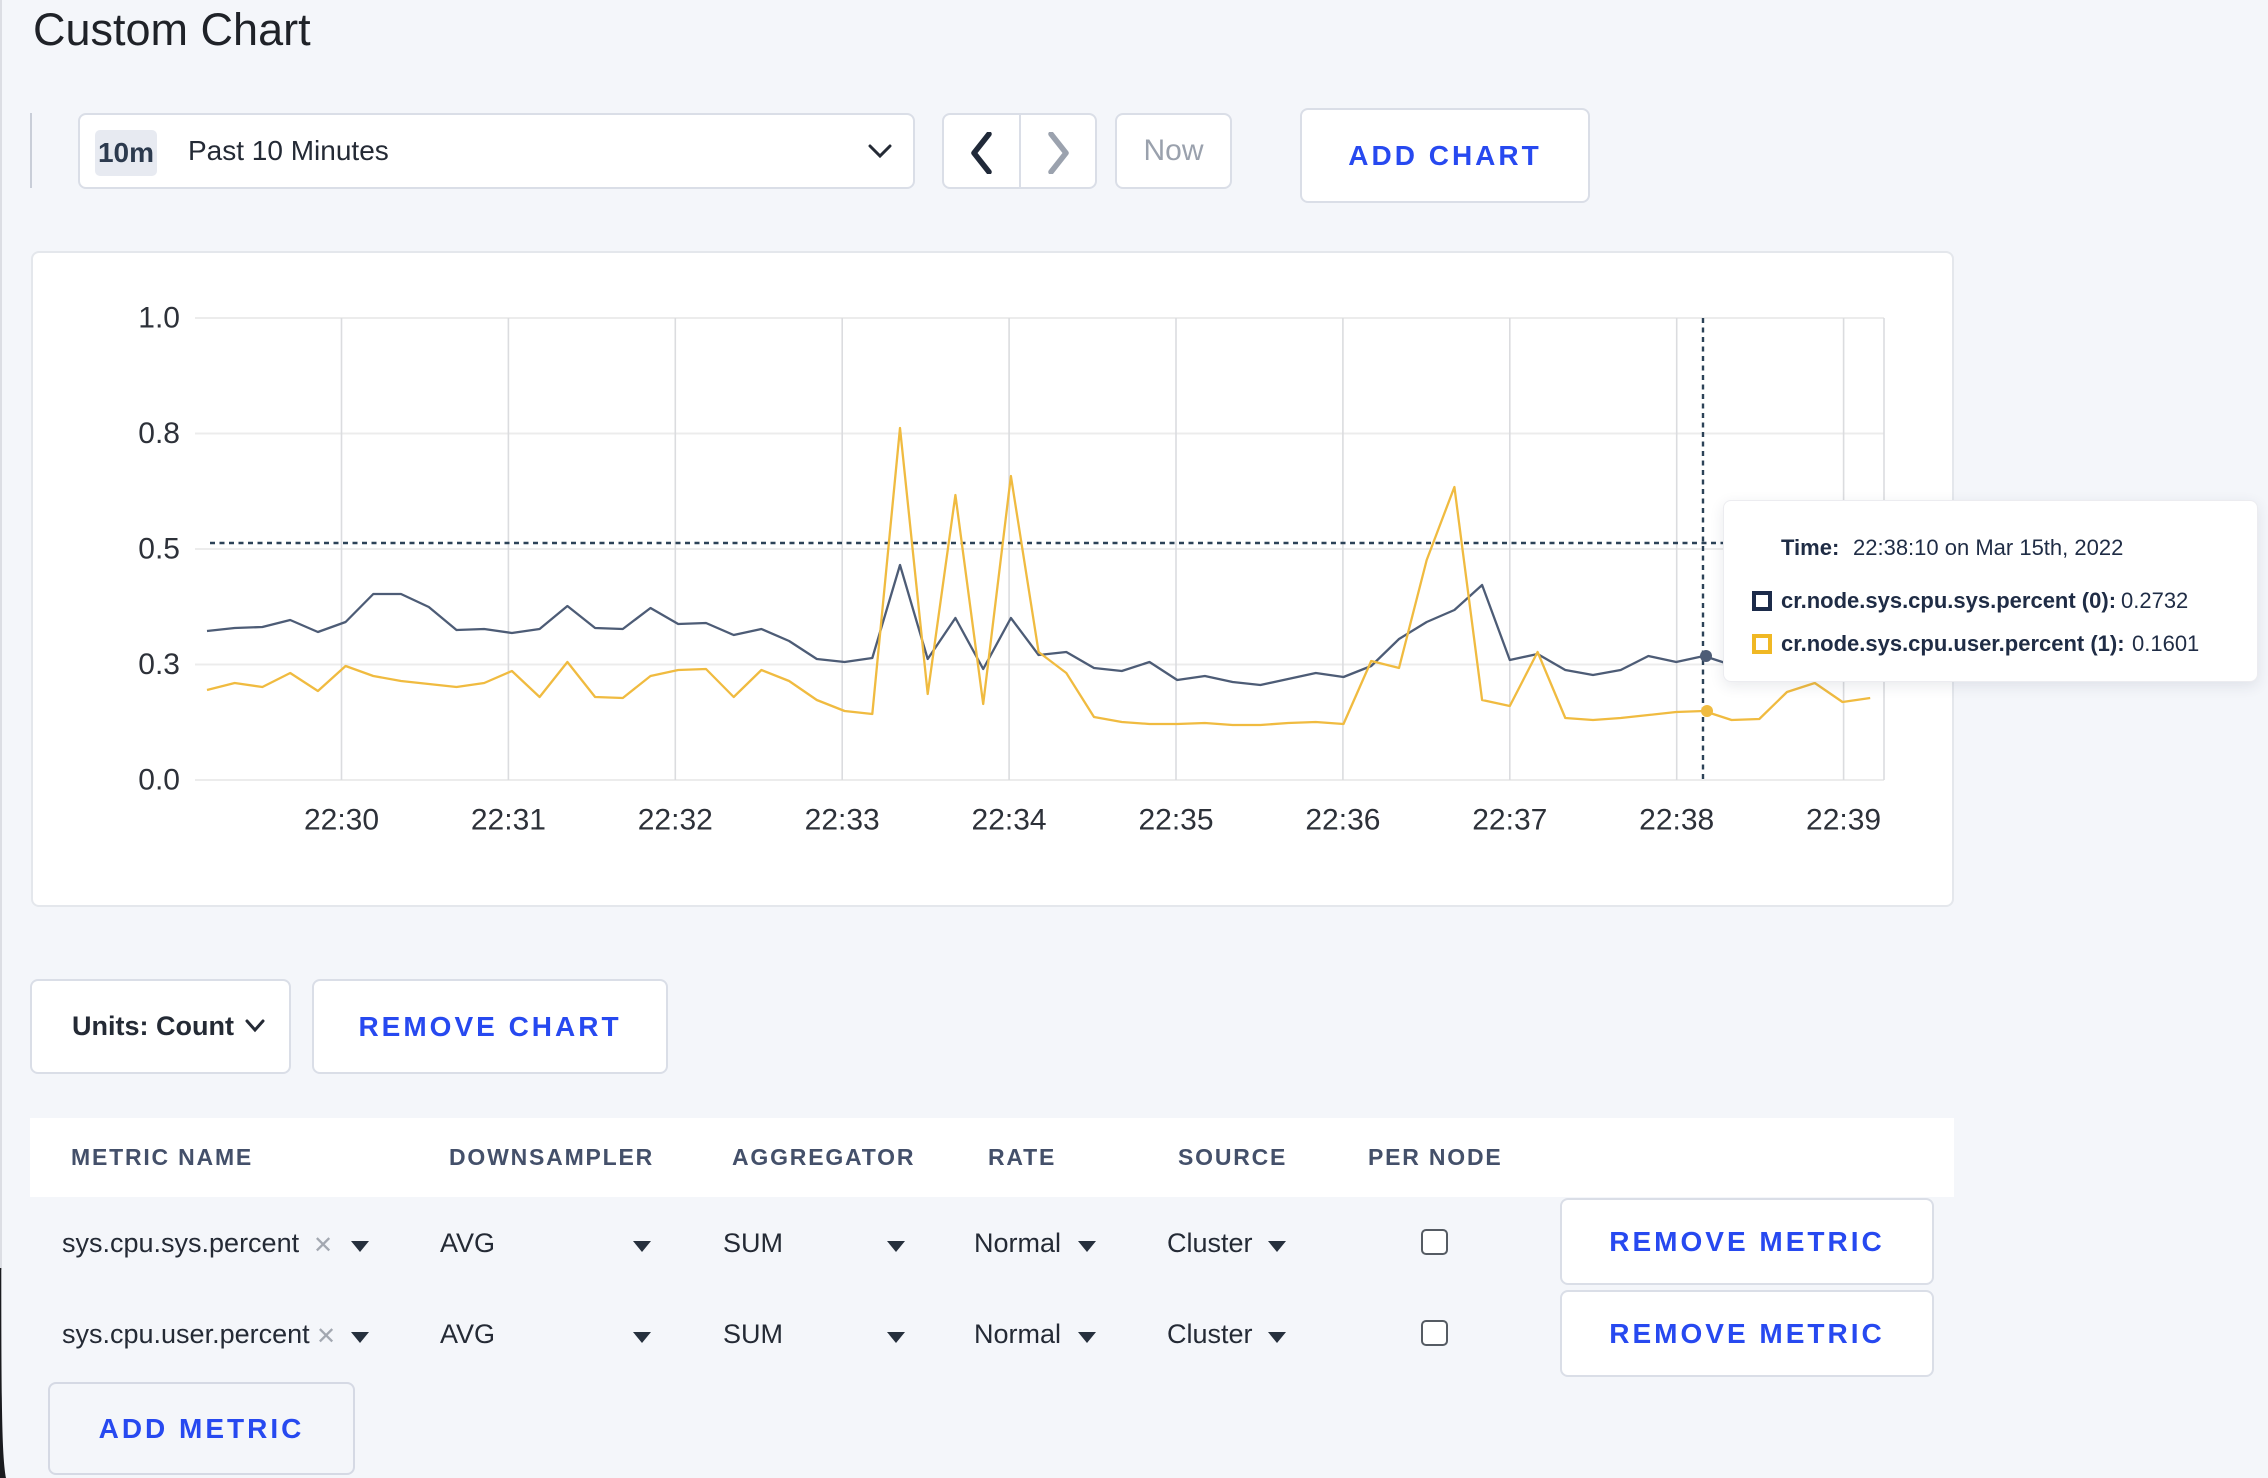  Describe the element at coordinates (159, 549) in the screenshot. I see `svg-text: 0.5` at that location.